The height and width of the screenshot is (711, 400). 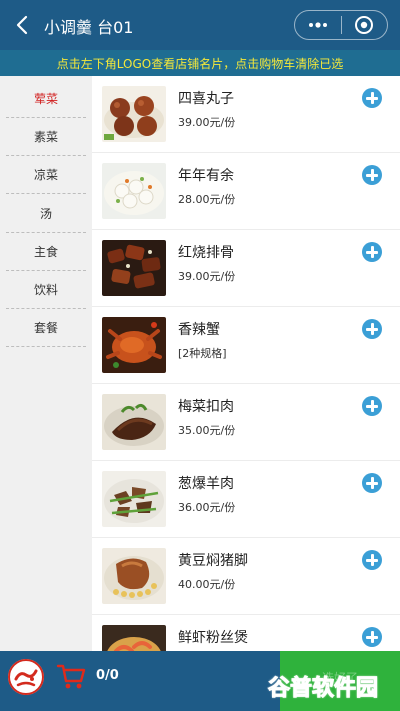 I want to click on close-button, so click(x=365, y=25).